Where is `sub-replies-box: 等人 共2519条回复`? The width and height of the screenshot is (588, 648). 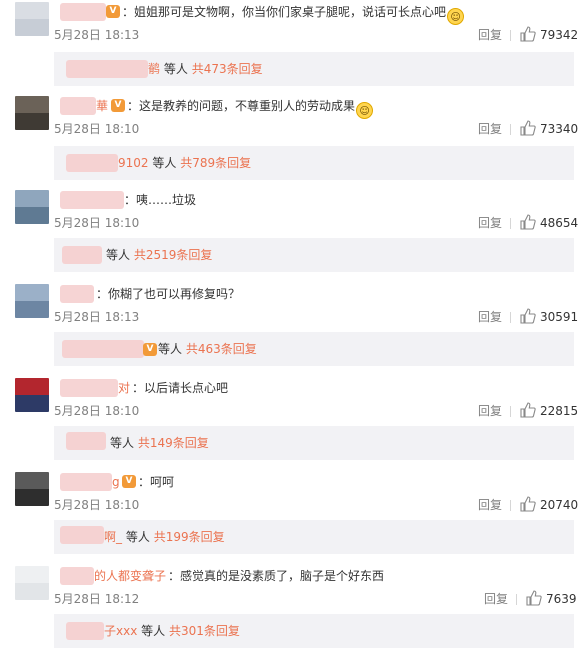
sub-replies-box: 等人 共2519条回复 is located at coordinates (314, 255).